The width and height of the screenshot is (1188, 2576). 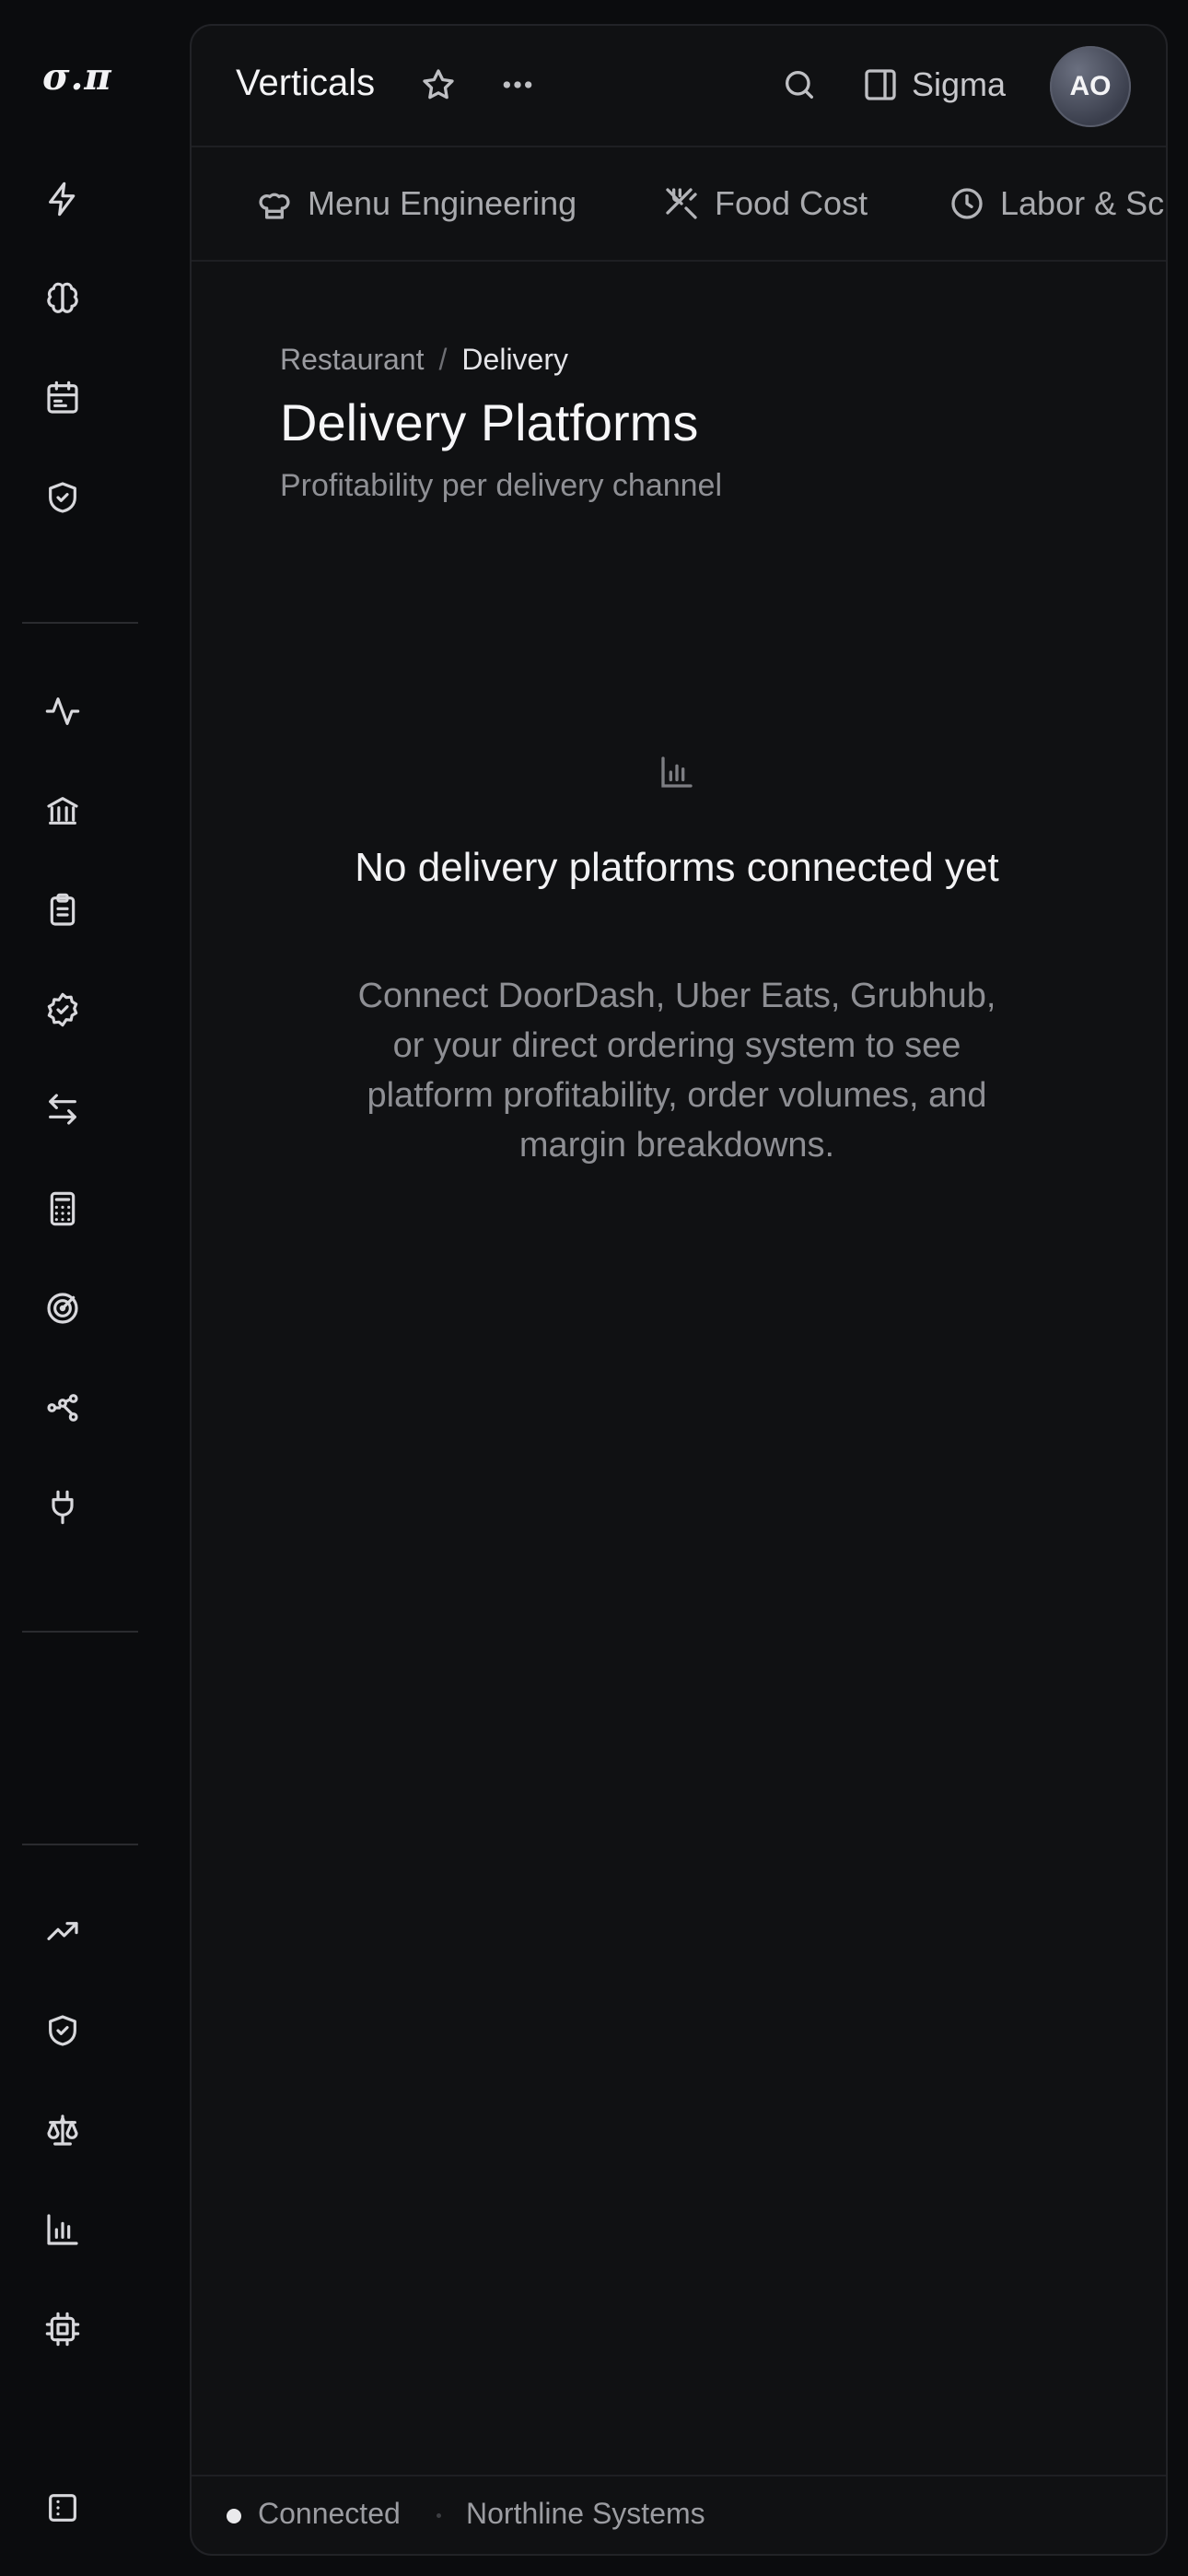 What do you see at coordinates (63, 811) in the screenshot?
I see `bank-icon` at bounding box center [63, 811].